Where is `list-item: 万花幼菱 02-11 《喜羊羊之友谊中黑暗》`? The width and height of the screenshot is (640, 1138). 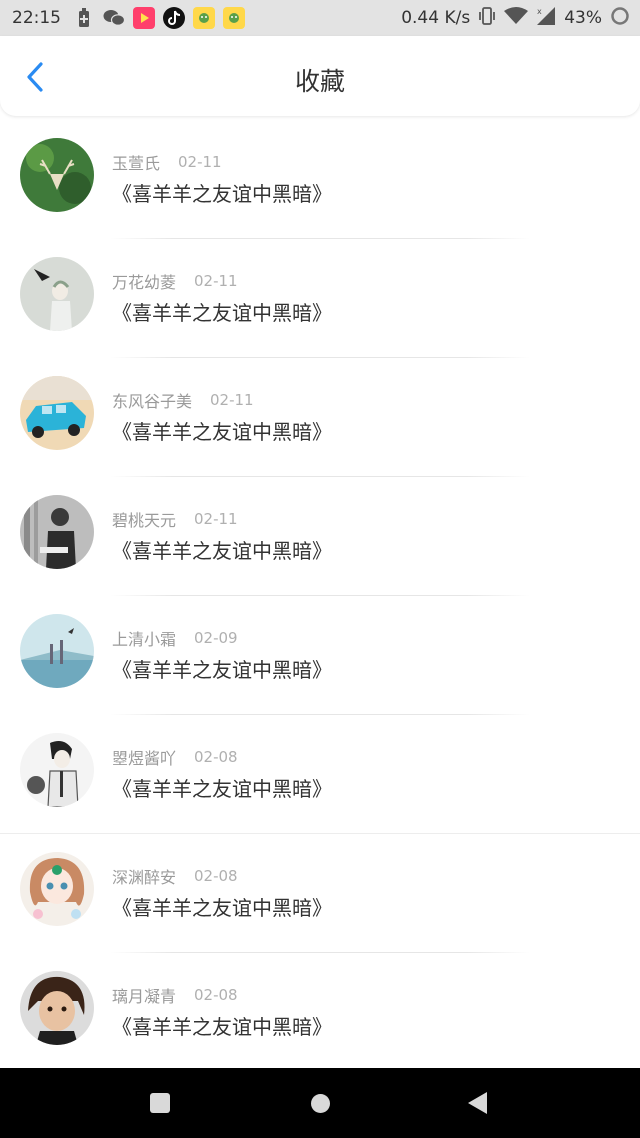 list-item: 万花幼菱 02-11 《喜羊羊之友谊中黑暗》 is located at coordinates (320, 298).